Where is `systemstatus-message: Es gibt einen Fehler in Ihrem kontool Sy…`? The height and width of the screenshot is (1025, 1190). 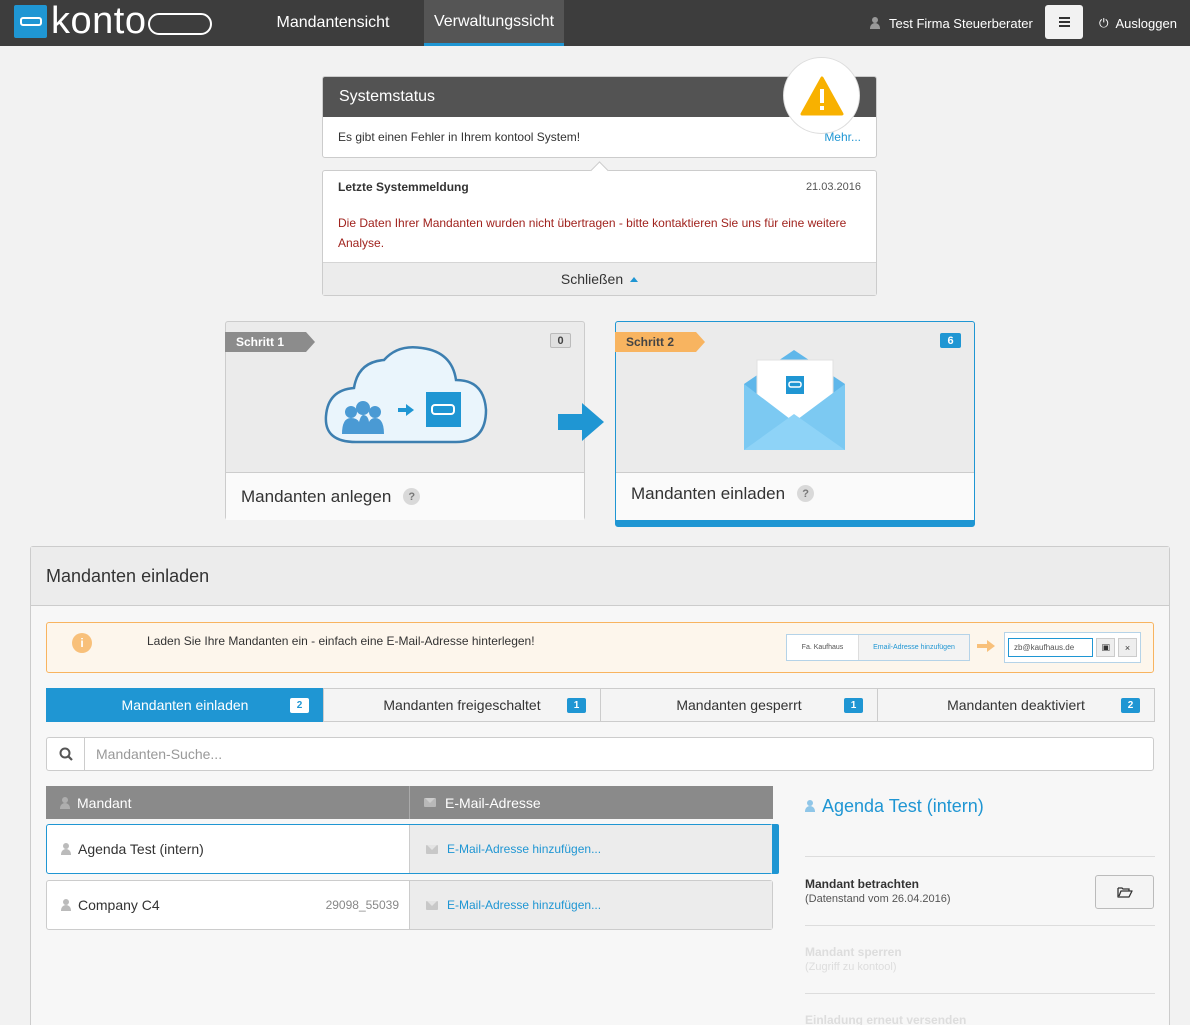
systemstatus-message: Es gibt einen Fehler in Ihrem kontool Sy… is located at coordinates (459, 137).